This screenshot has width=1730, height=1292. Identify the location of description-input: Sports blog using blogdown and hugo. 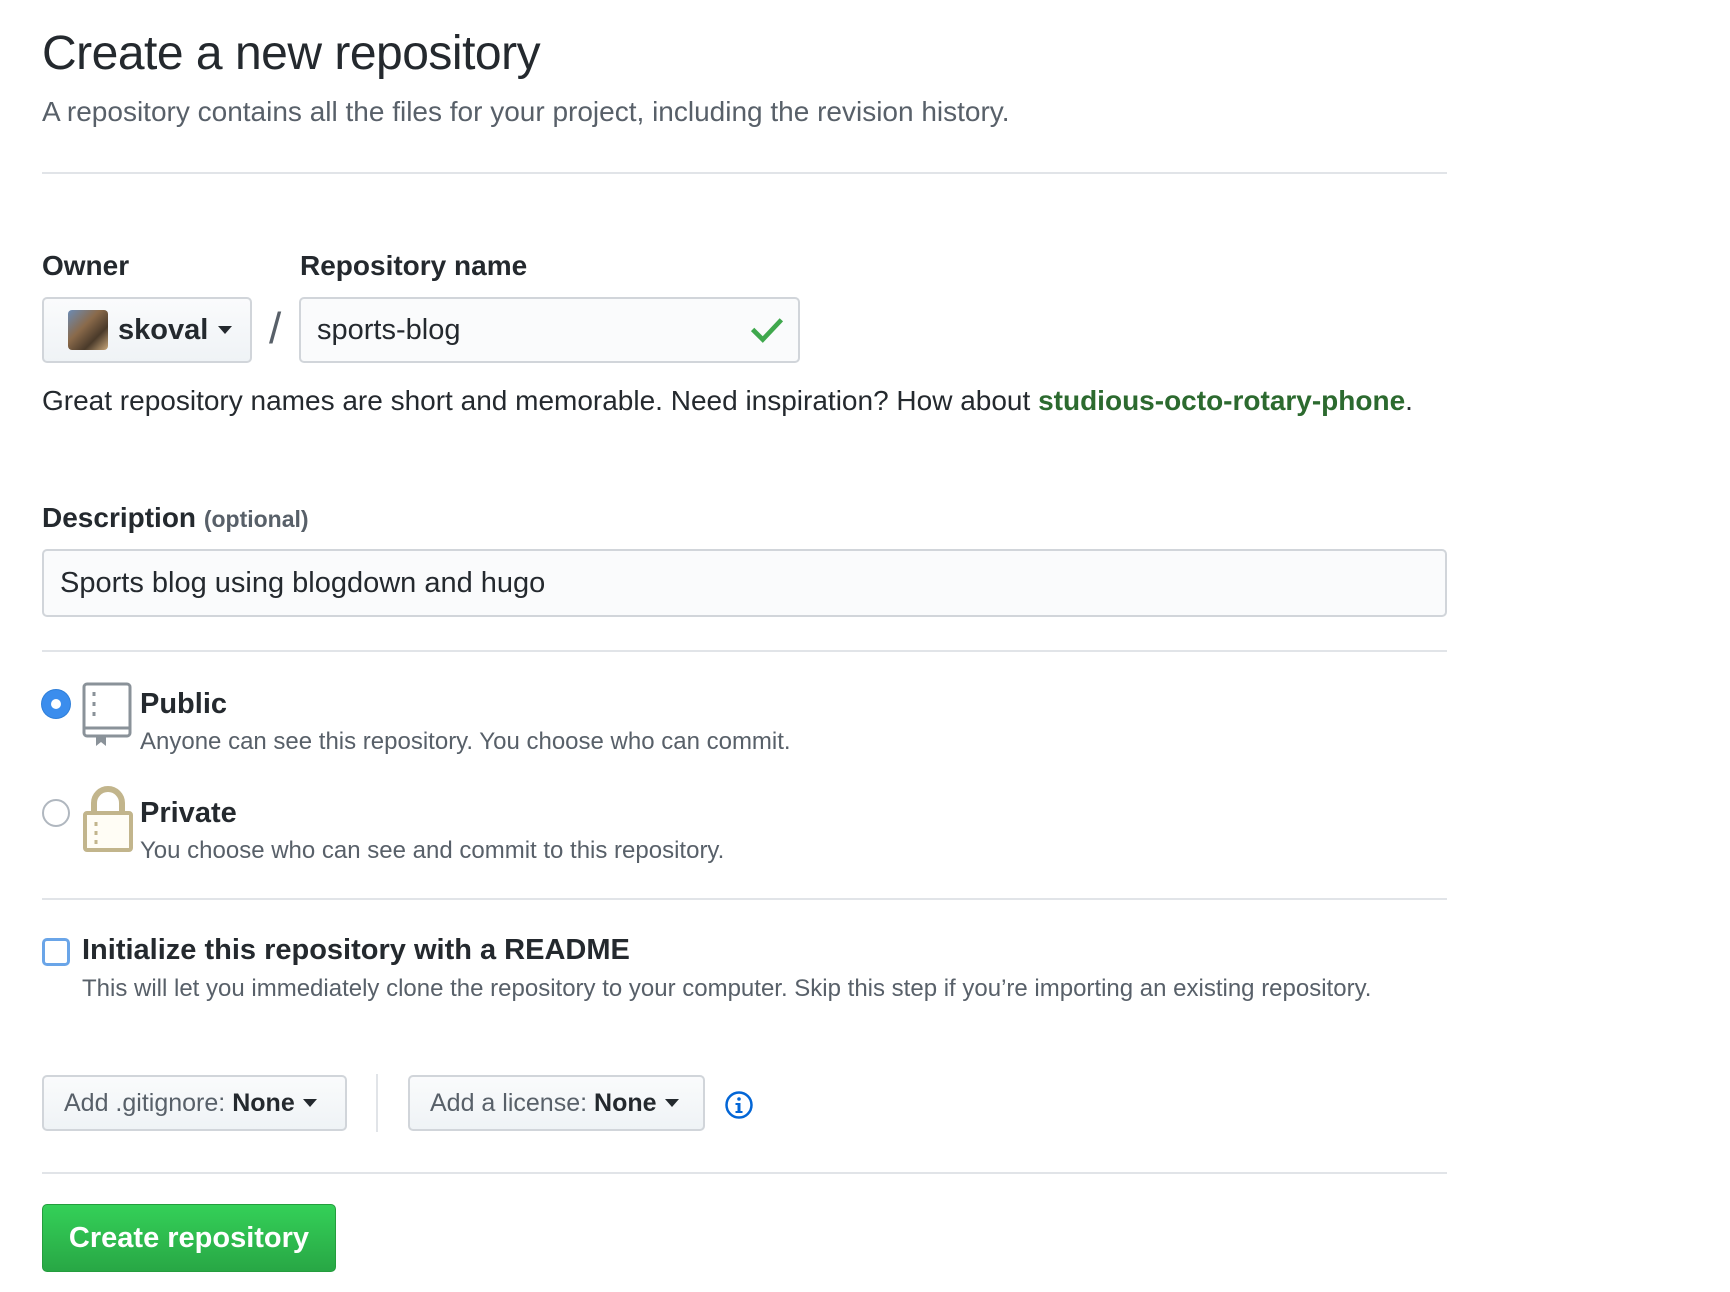
(744, 583).